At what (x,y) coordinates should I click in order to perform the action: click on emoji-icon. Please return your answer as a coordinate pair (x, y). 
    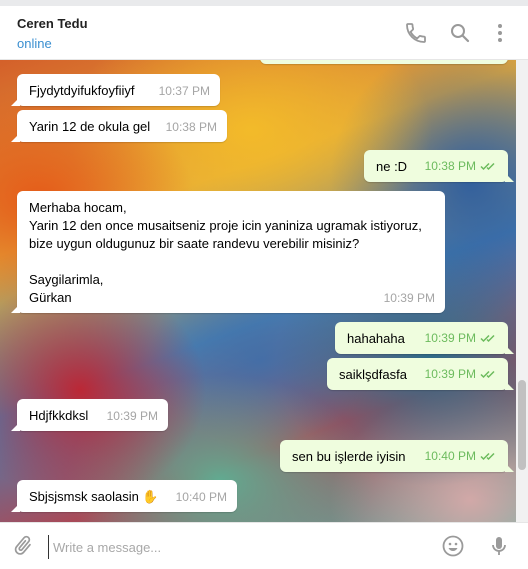
    Looking at the image, I should click on (453, 546).